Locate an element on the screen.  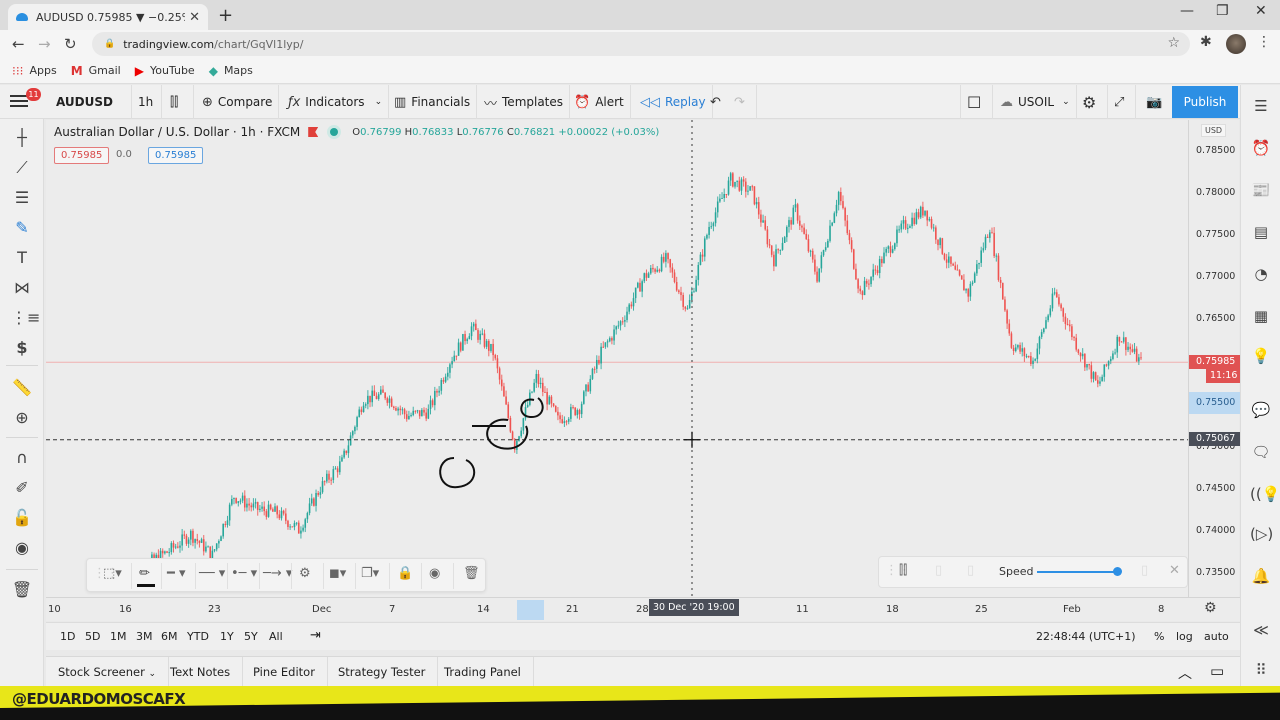
saved-layout-button: ☁ USOIL ⌄ is located at coordinates (1035, 102).